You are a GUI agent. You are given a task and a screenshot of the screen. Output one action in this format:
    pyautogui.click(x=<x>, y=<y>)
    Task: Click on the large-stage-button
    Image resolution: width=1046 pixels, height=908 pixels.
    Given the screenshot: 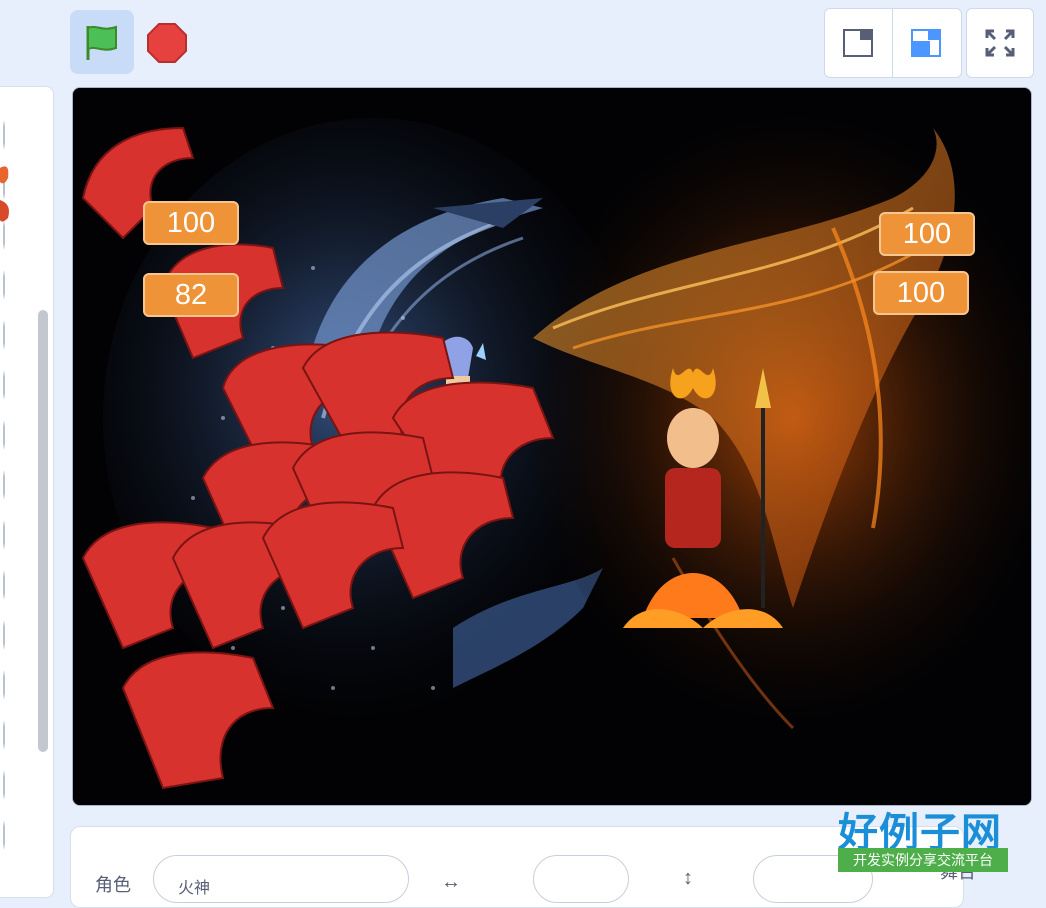 What is the action you would take?
    pyautogui.click(x=926, y=43)
    